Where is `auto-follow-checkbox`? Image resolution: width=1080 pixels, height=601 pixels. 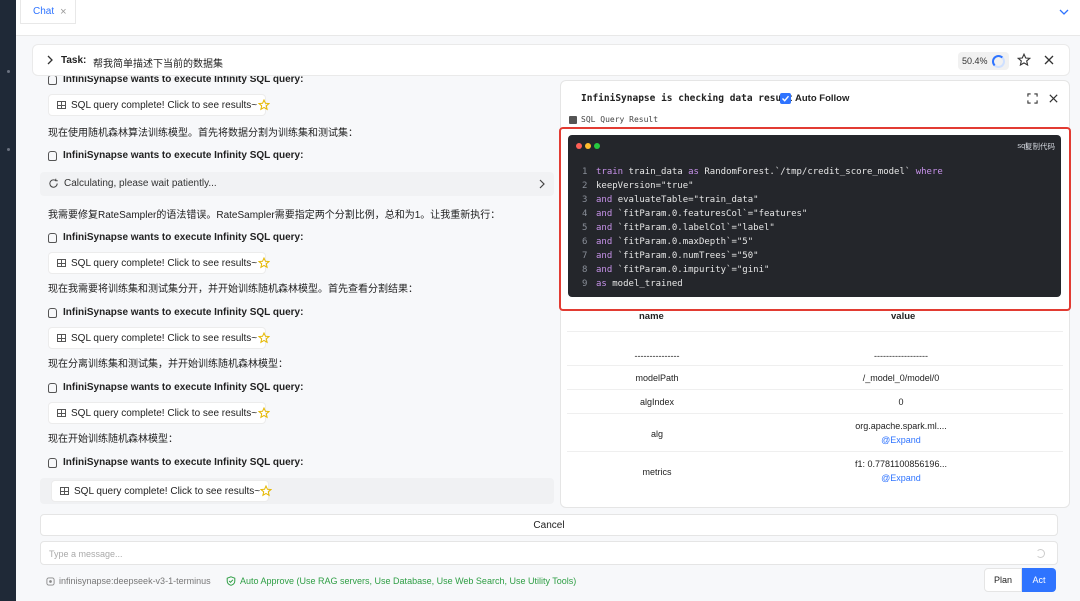 auto-follow-checkbox is located at coordinates (785, 98).